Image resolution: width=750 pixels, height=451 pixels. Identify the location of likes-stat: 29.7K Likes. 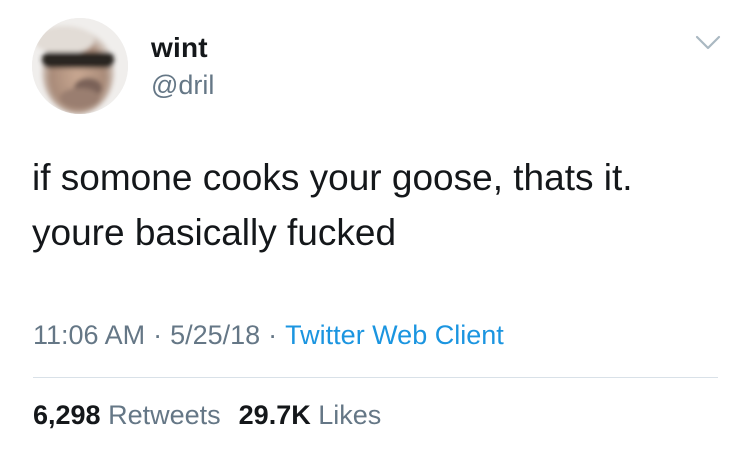
(310, 415).